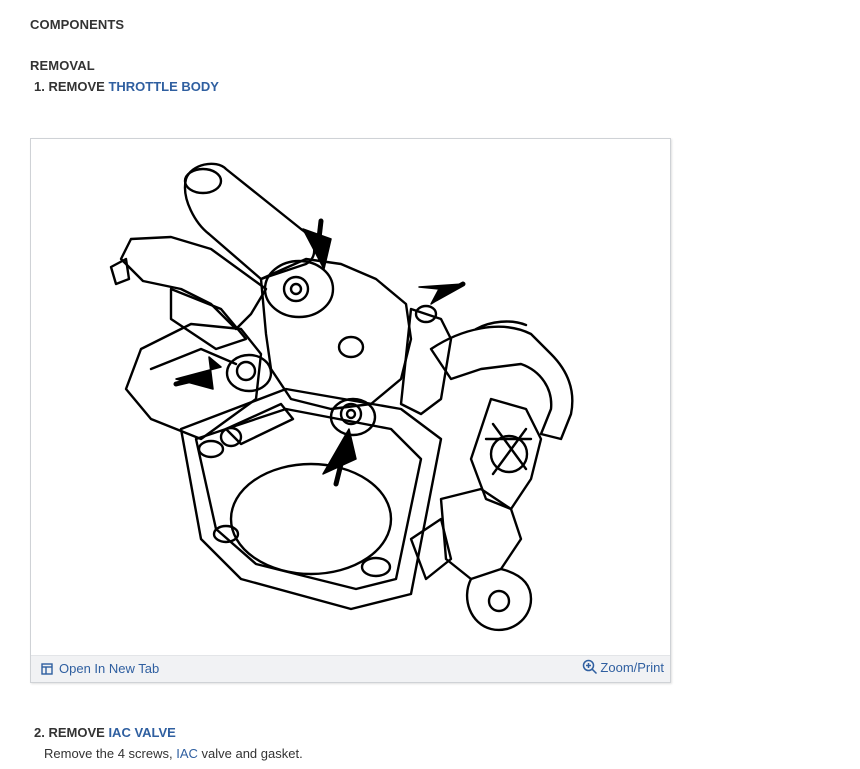 The height and width of the screenshot is (769, 860). I want to click on open-in-new-tab-button: Open In New Tab, so click(100, 668).